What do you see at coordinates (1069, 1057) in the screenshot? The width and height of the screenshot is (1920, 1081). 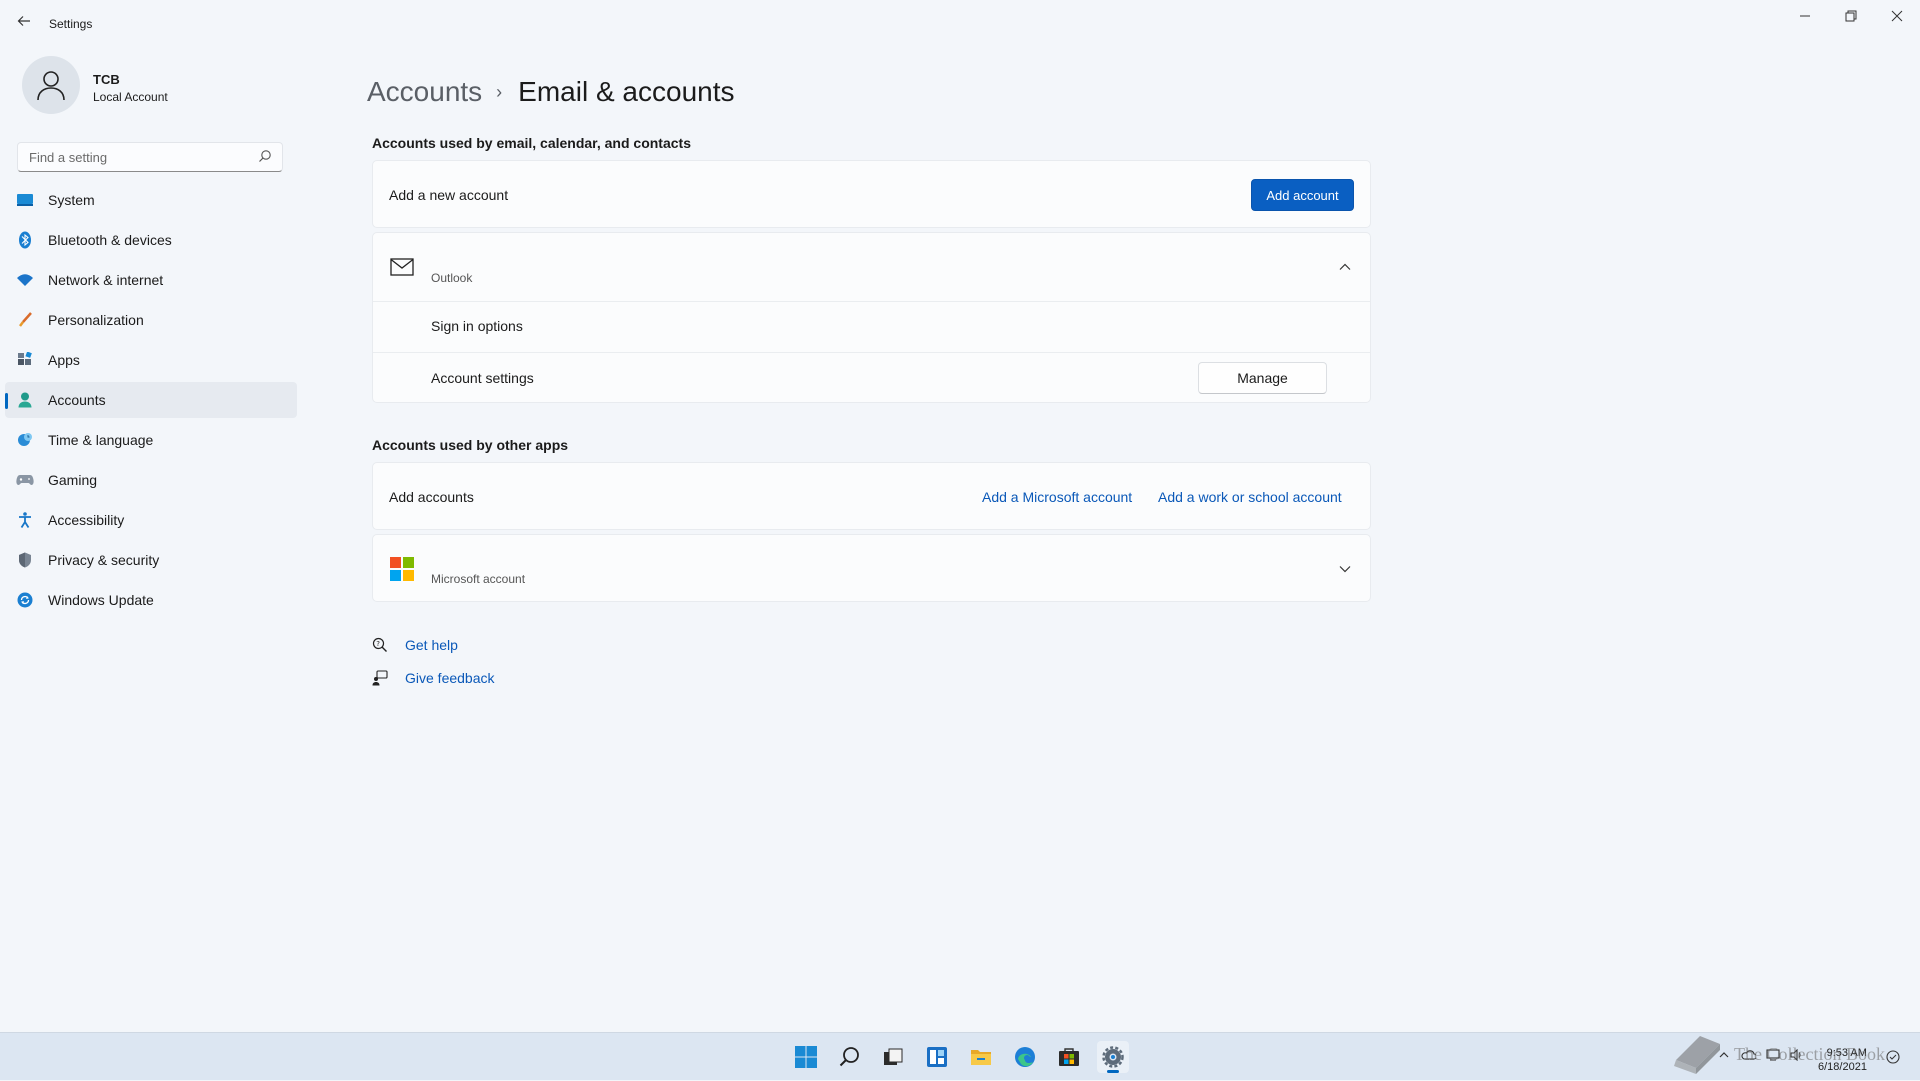 I see `store-icon` at bounding box center [1069, 1057].